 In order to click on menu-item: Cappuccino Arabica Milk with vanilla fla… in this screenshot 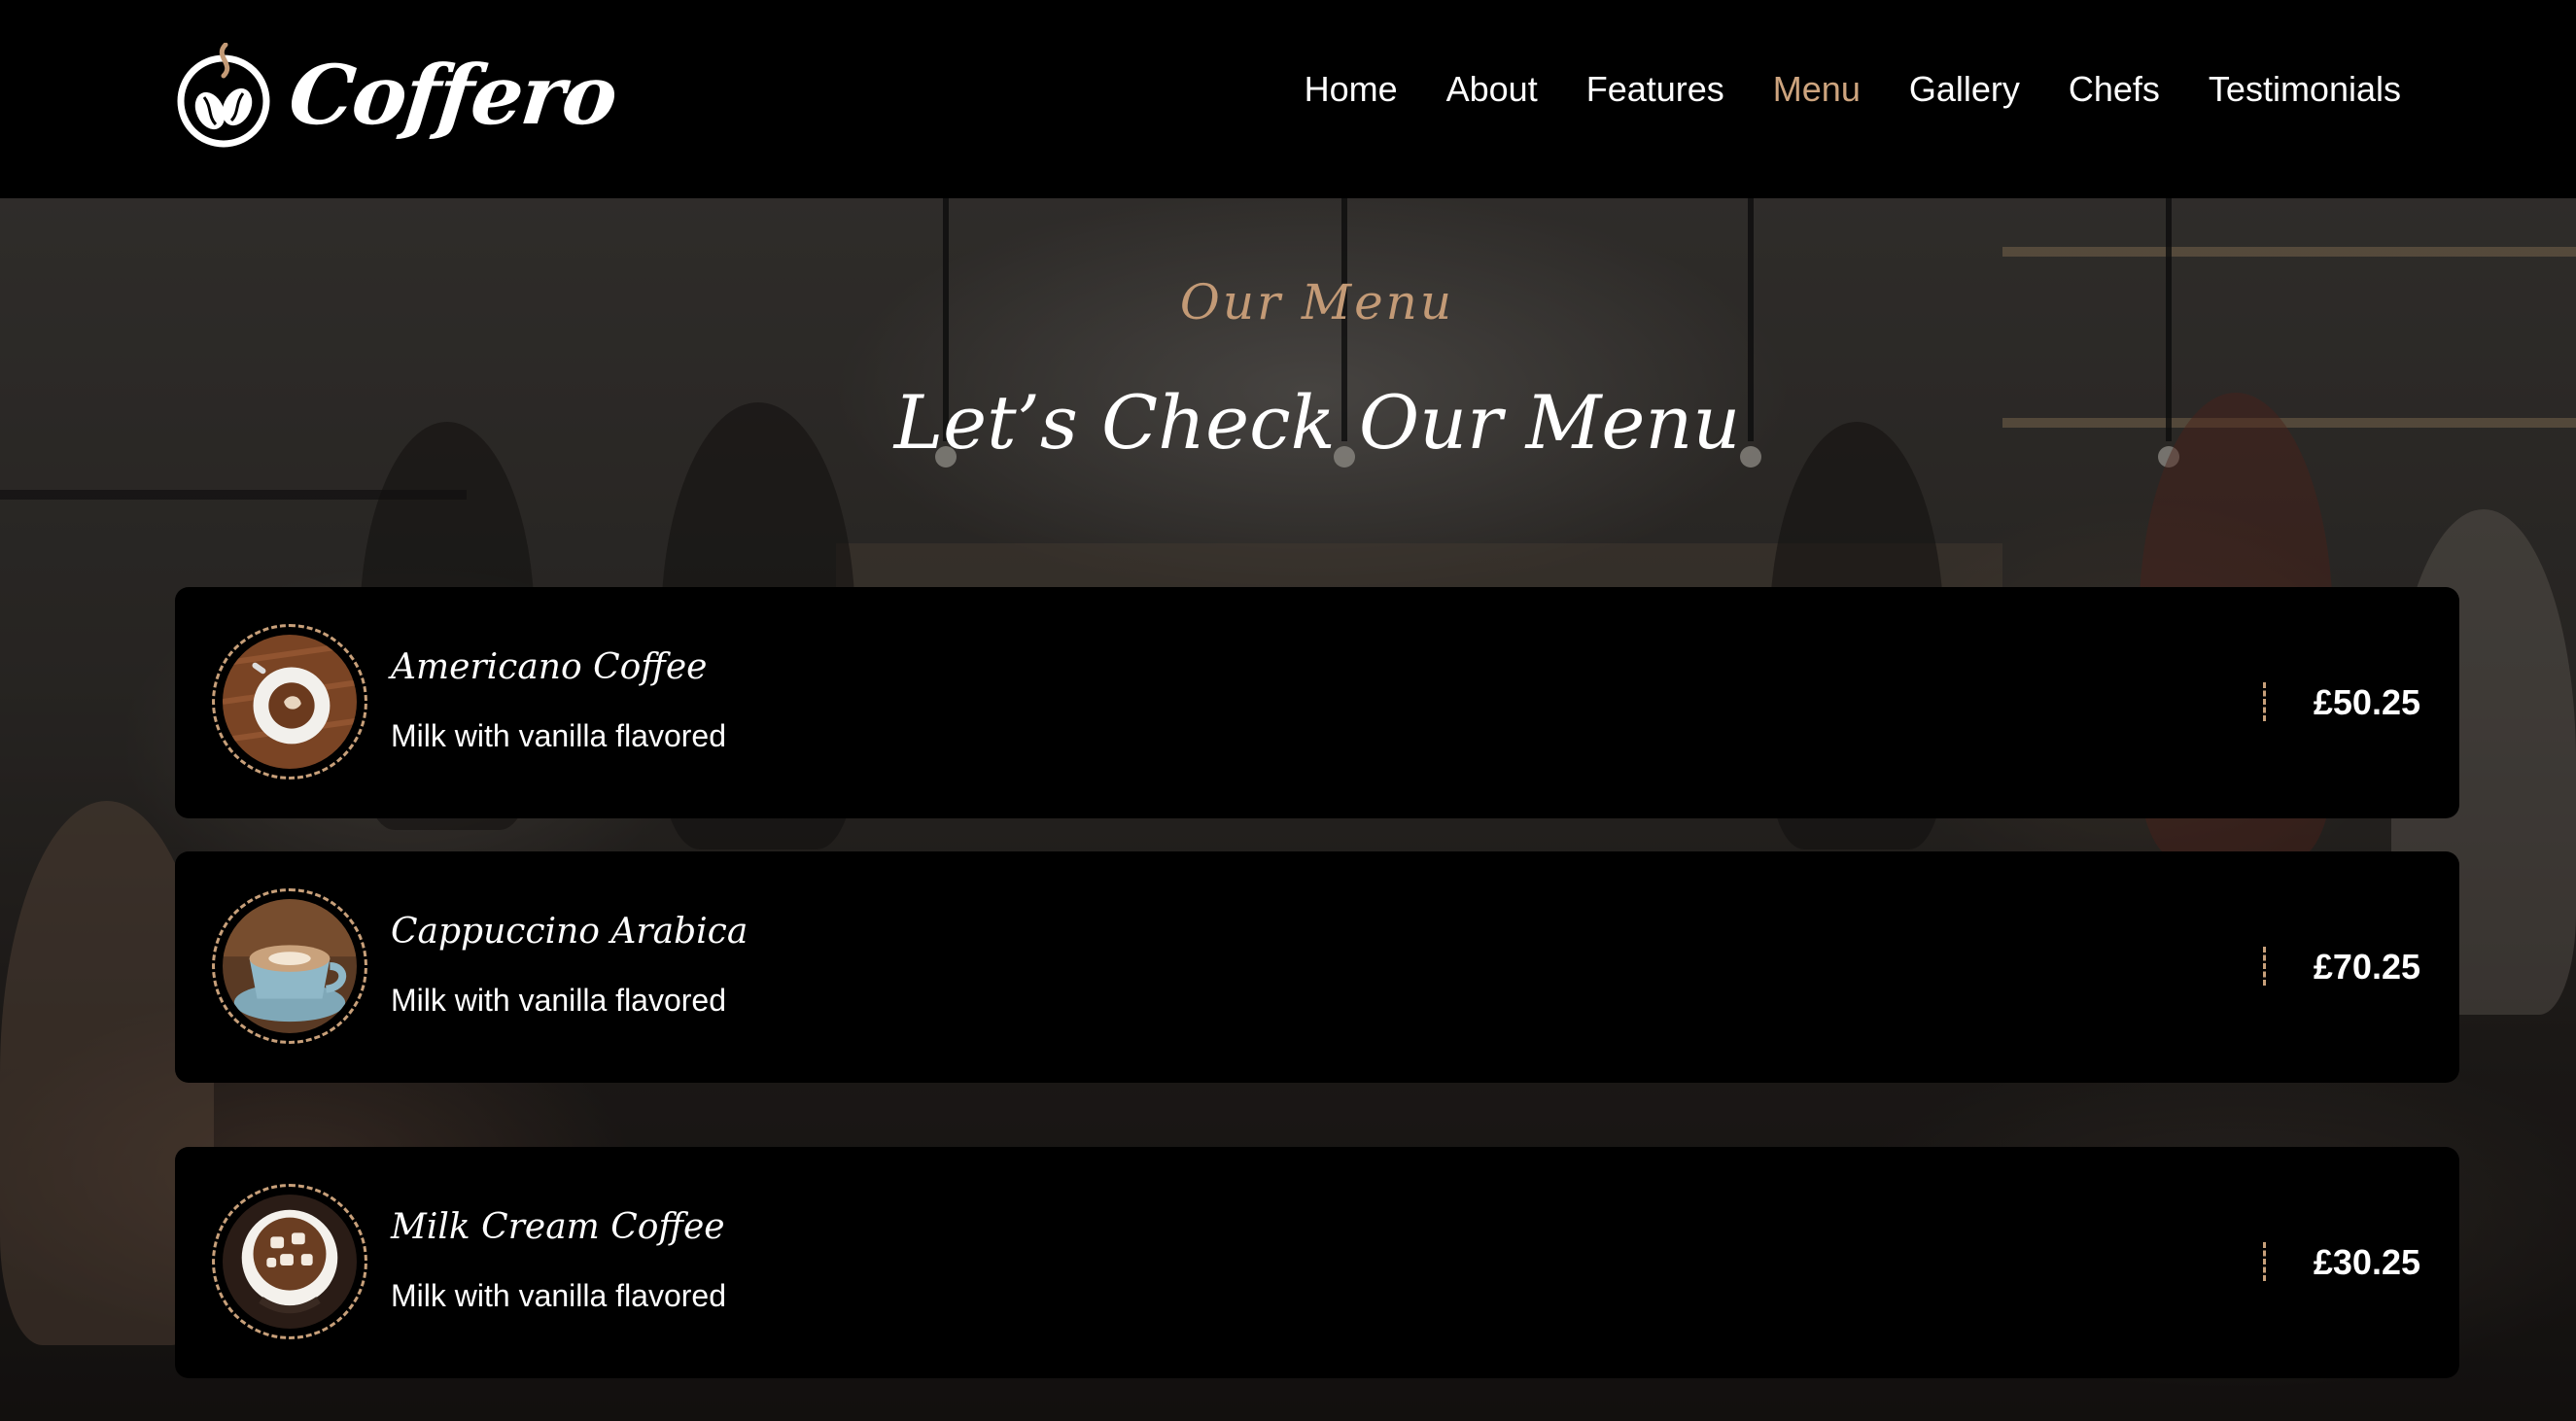, I will do `click(1317, 967)`.